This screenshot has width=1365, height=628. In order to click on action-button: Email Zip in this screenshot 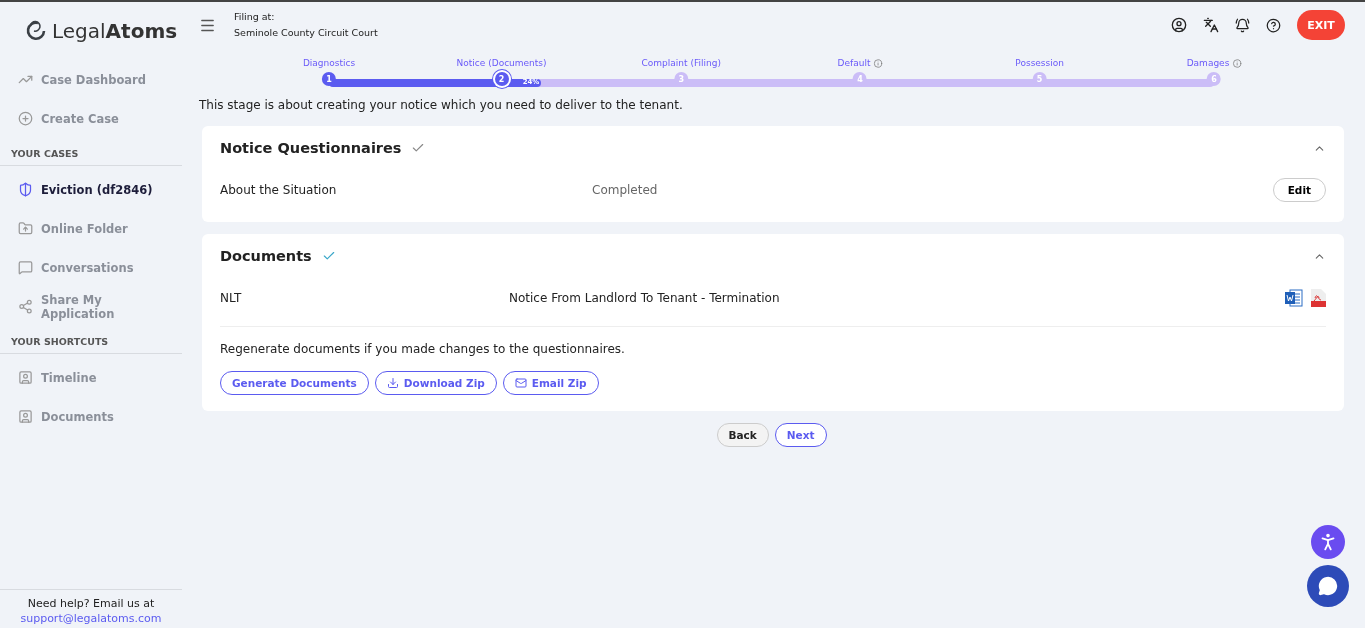, I will do `click(550, 383)`.